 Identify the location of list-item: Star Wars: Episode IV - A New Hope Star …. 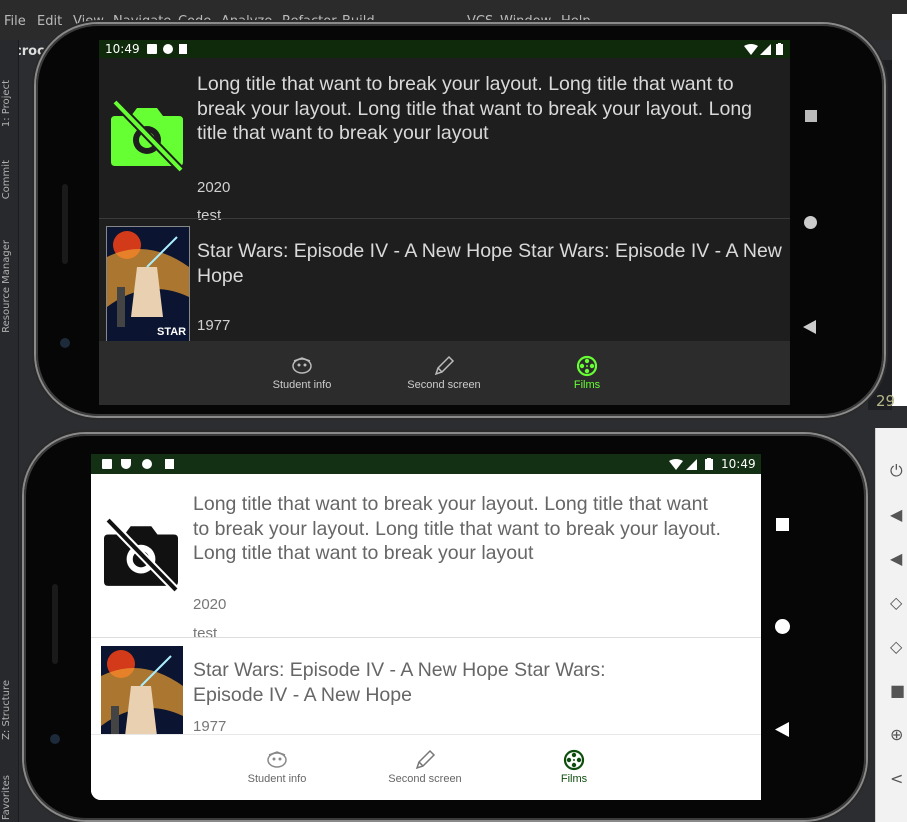
(426, 702).